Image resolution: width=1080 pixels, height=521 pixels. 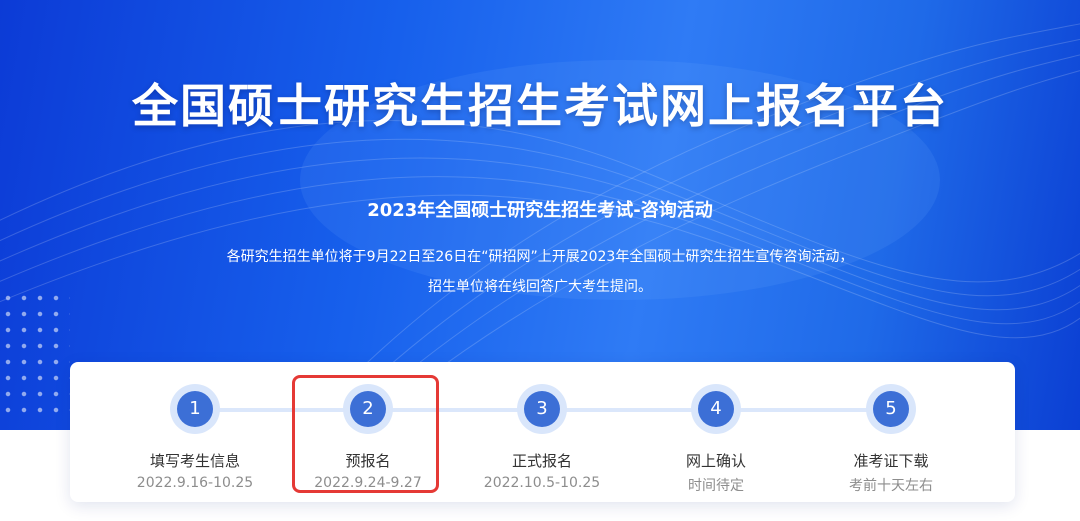 I want to click on step-number: 1, so click(x=195, y=409).